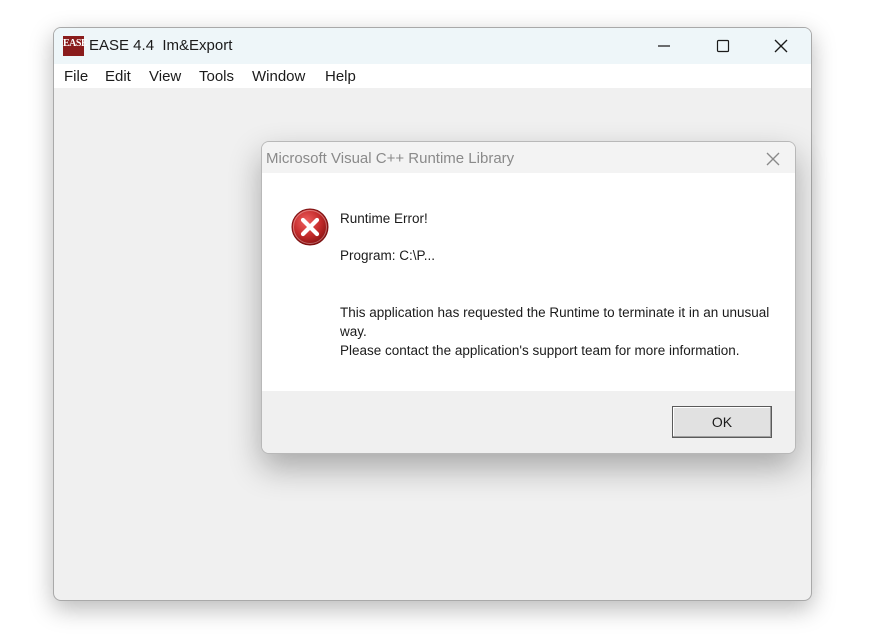  I want to click on maximize-button, so click(723, 46).